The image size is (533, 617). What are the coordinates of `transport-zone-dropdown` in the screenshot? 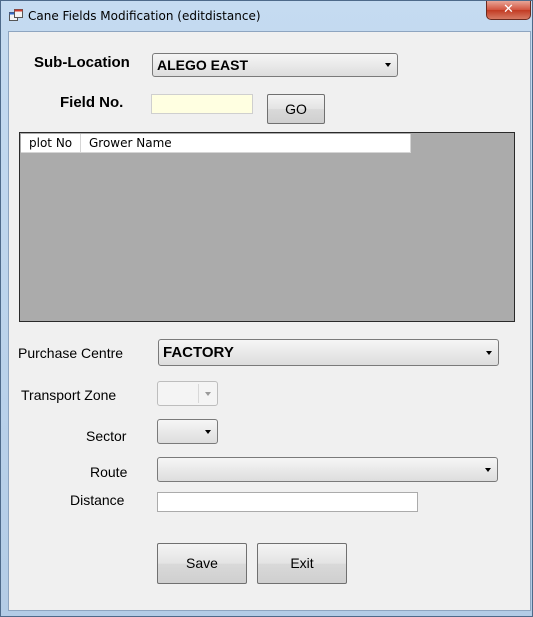 It's located at (187, 393).